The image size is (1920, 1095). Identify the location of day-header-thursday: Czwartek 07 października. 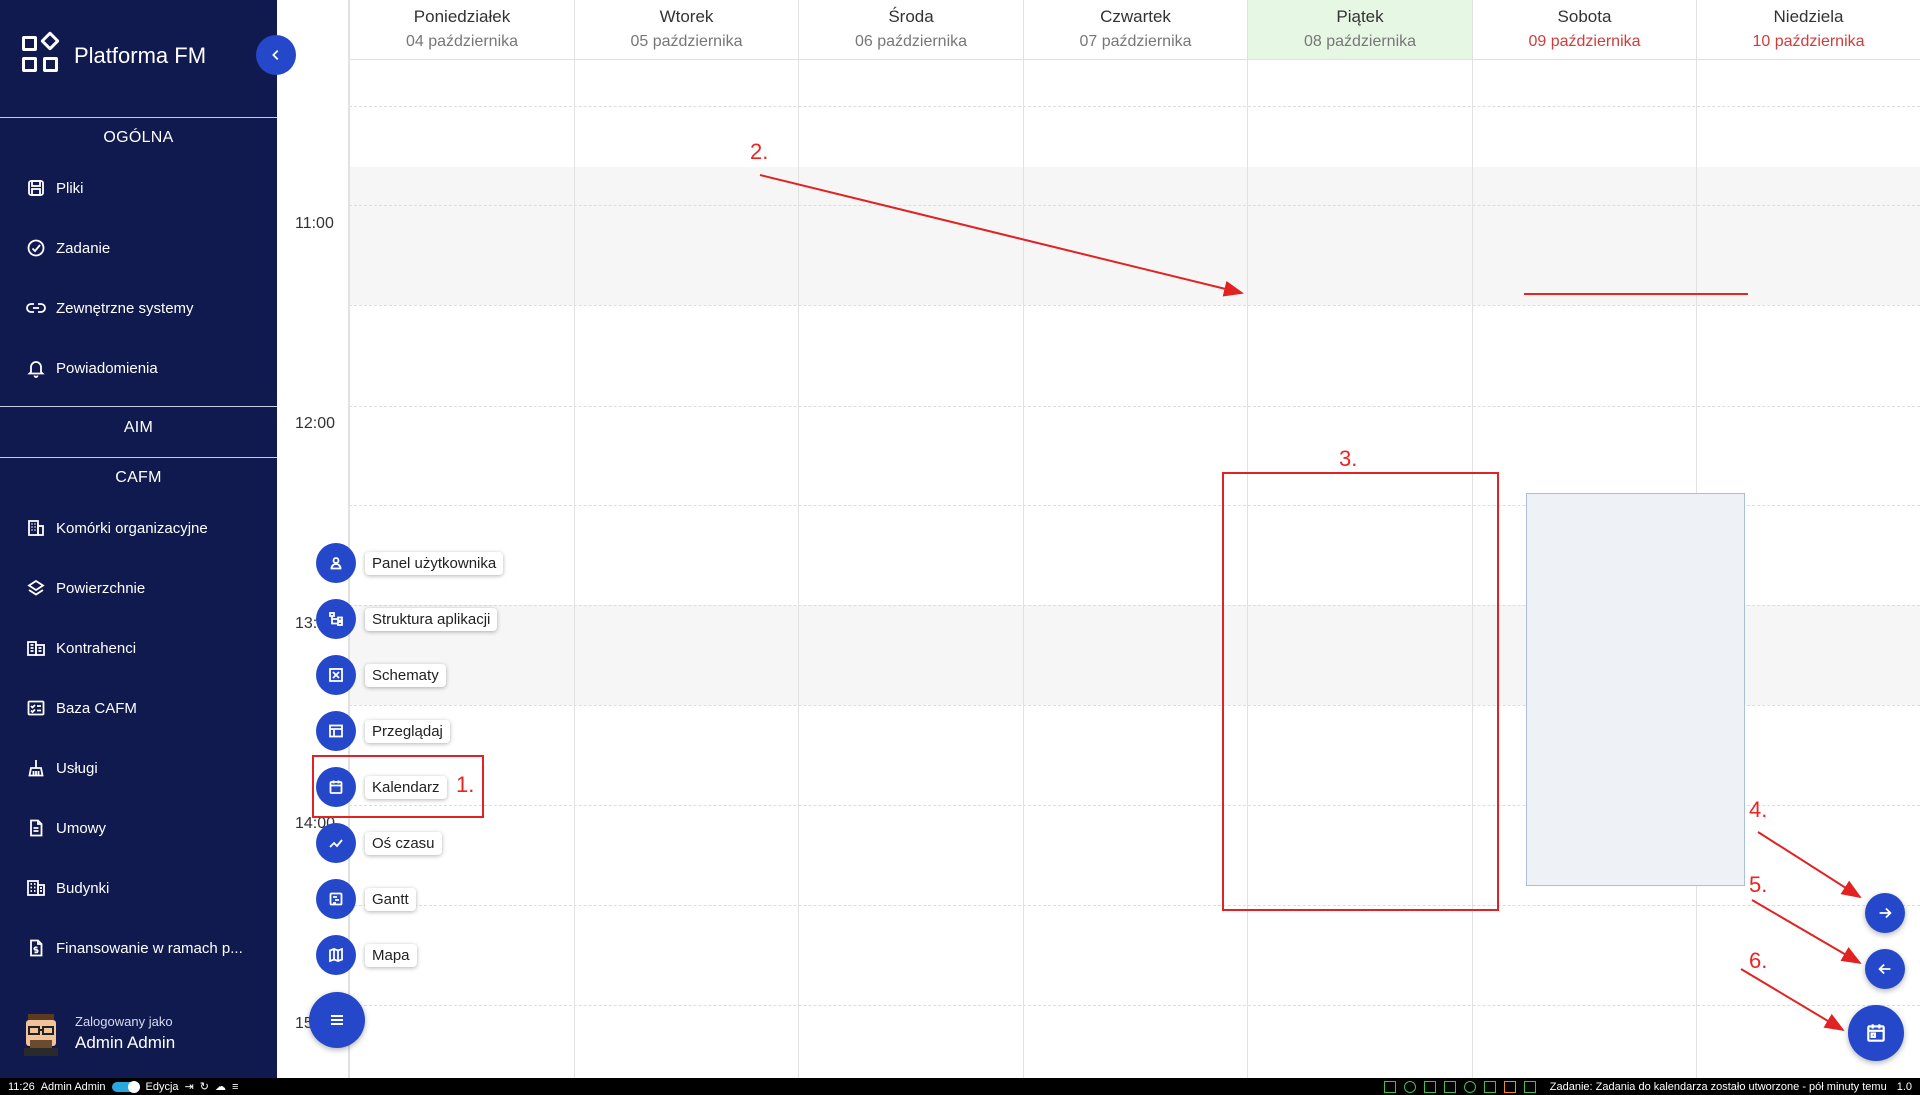
(1135, 30).